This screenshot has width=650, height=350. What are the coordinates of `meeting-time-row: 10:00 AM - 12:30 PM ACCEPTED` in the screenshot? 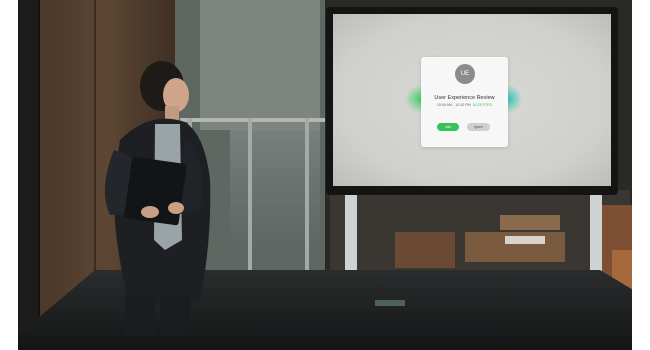 It's located at (464, 105).